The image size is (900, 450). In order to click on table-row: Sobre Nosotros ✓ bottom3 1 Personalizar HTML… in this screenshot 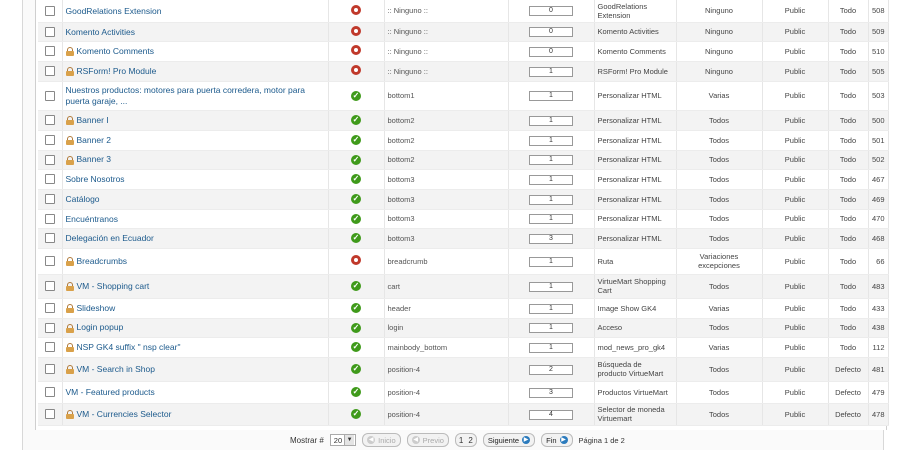, I will do `click(463, 179)`.